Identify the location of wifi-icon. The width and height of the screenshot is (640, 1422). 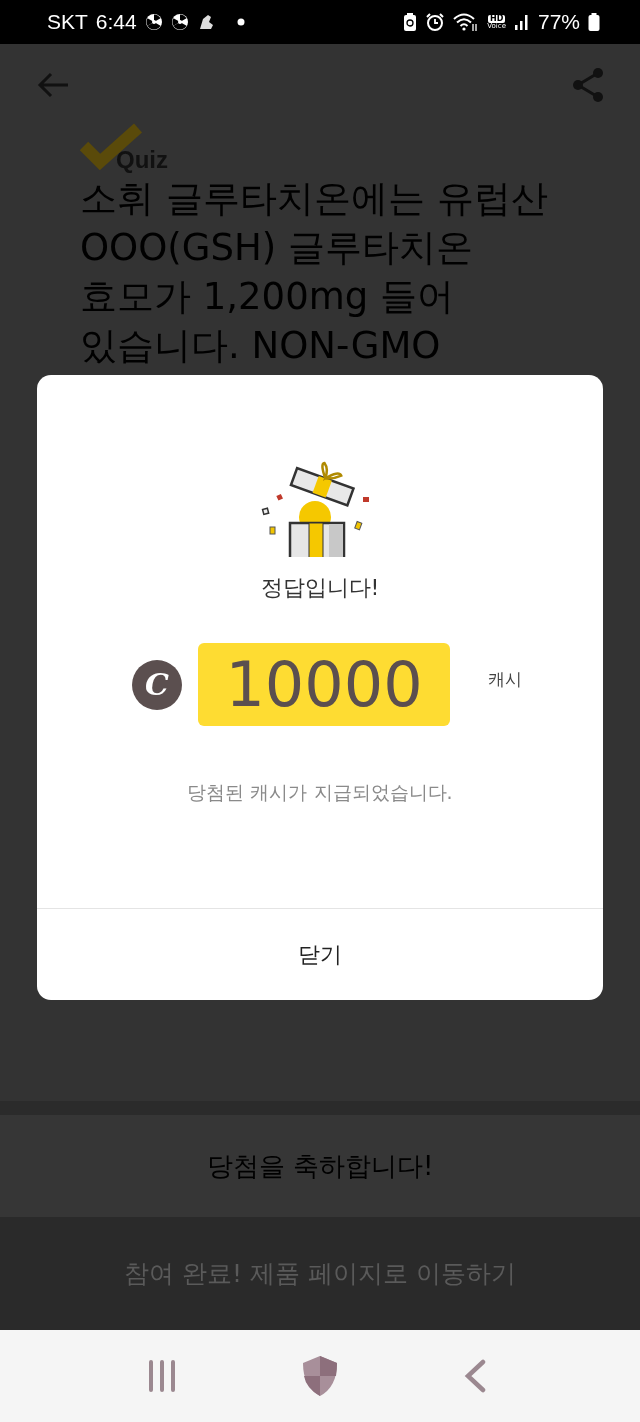
(466, 22).